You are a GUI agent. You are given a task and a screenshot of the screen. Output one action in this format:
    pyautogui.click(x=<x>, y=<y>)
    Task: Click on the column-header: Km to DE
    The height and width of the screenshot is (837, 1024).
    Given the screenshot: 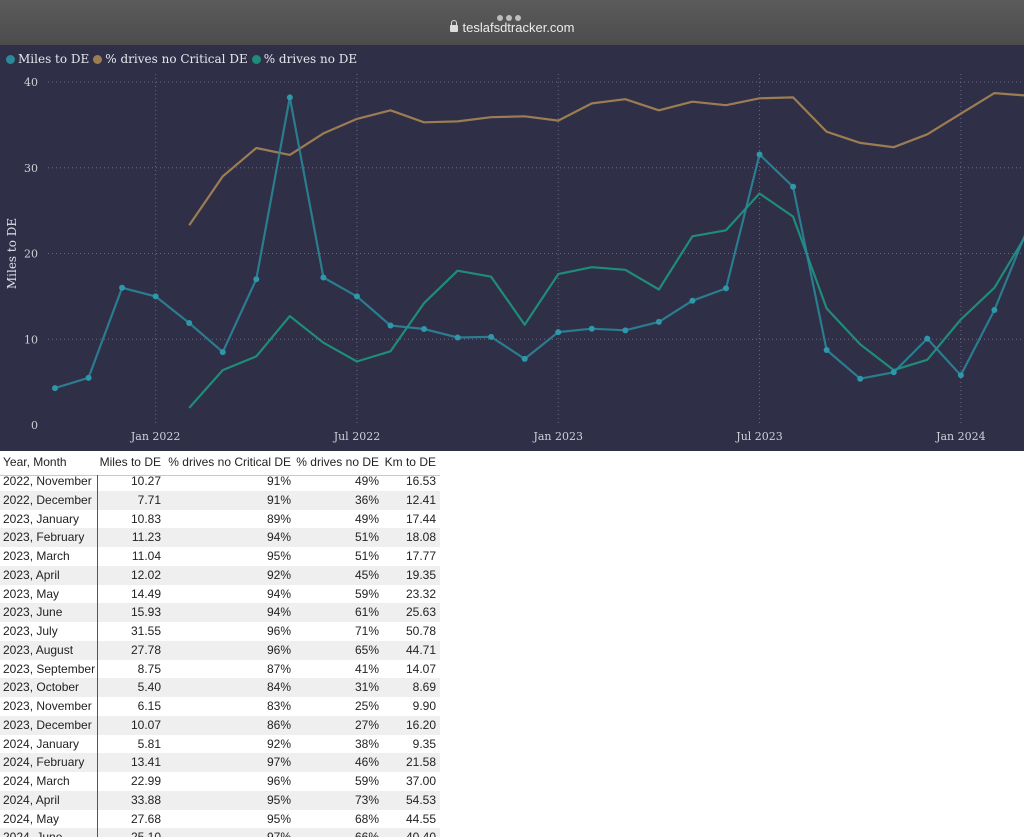 What is the action you would take?
    pyautogui.click(x=410, y=462)
    